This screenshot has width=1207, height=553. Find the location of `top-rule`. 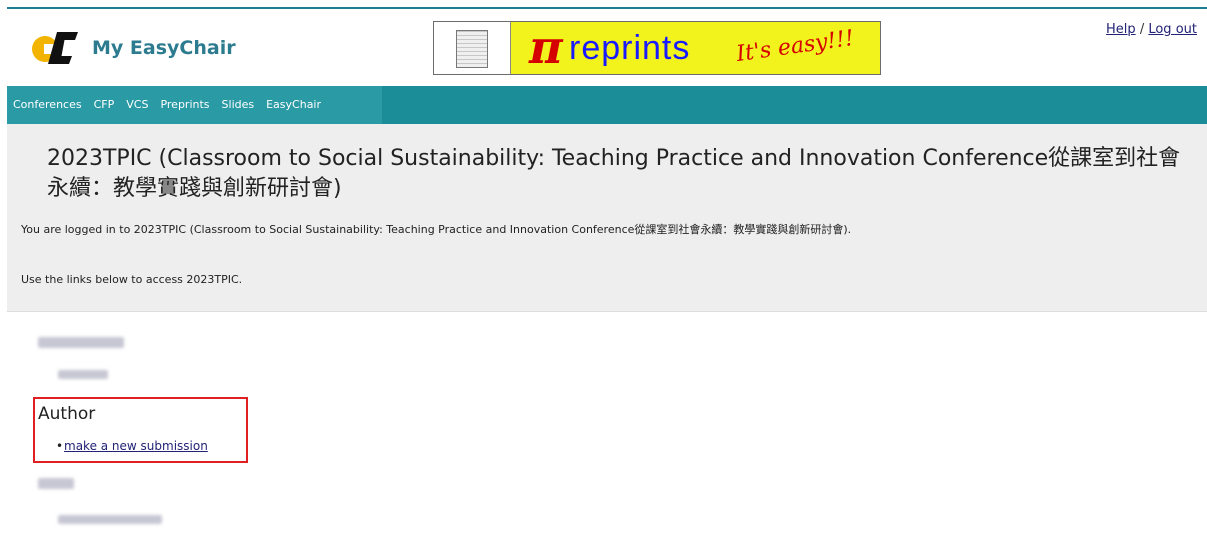

top-rule is located at coordinates (607, 8).